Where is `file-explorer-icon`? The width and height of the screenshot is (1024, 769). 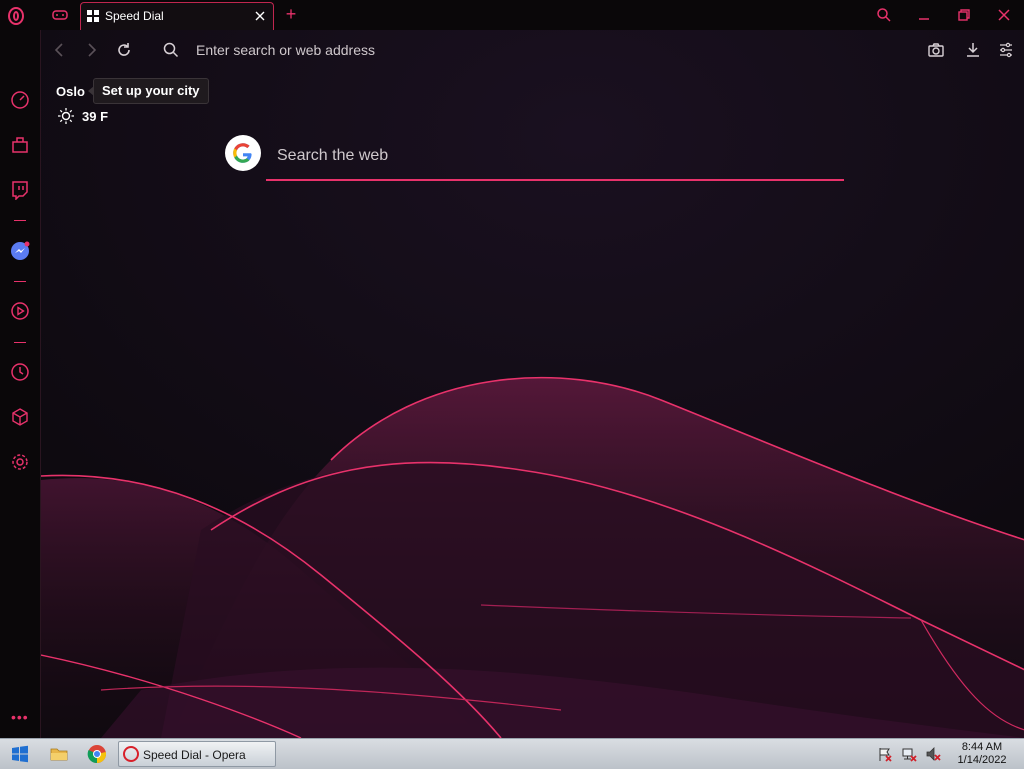
file-explorer-icon is located at coordinates (59, 754).